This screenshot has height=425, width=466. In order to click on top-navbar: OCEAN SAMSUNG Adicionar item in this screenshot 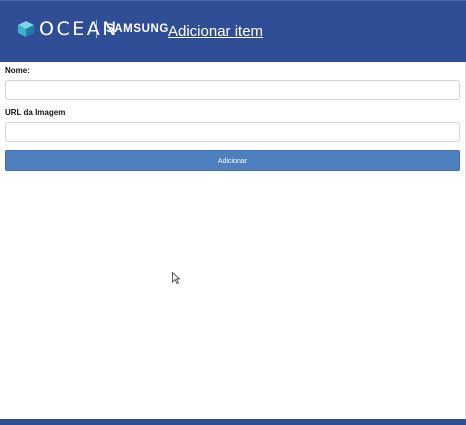, I will do `click(233, 31)`.